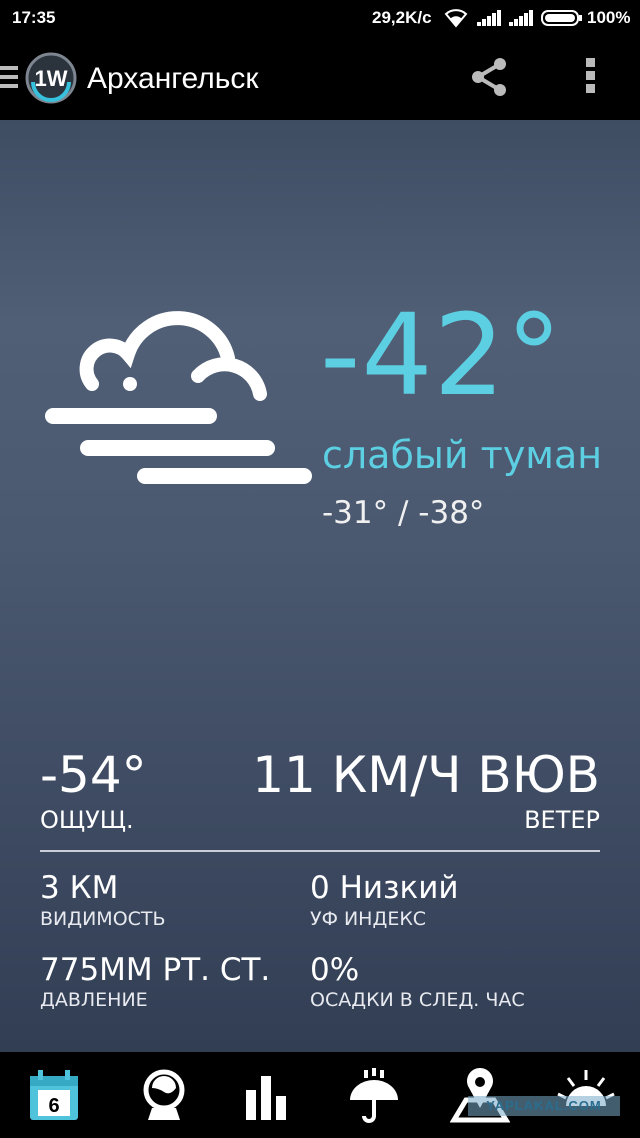 This screenshot has width=640, height=1138. Describe the element at coordinates (590, 78) in the screenshot. I see `more-options-icon` at that location.